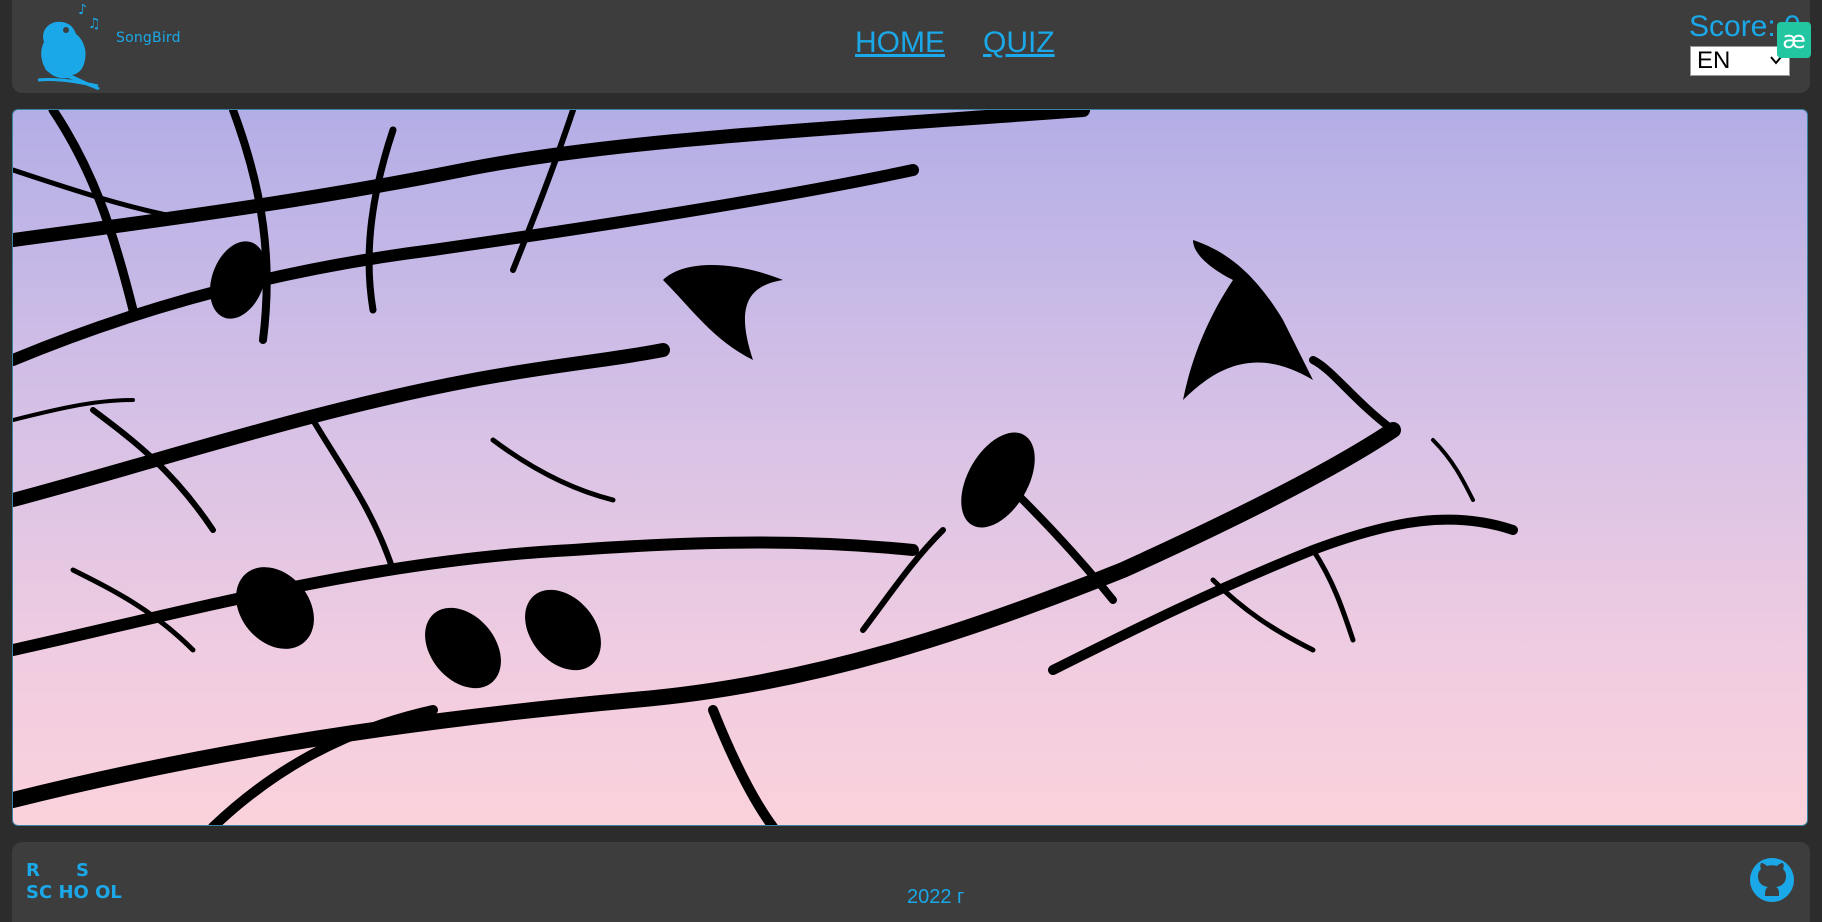  Describe the element at coordinates (1019, 43) in the screenshot. I see `nav-quiz-link: QUIZ` at that location.